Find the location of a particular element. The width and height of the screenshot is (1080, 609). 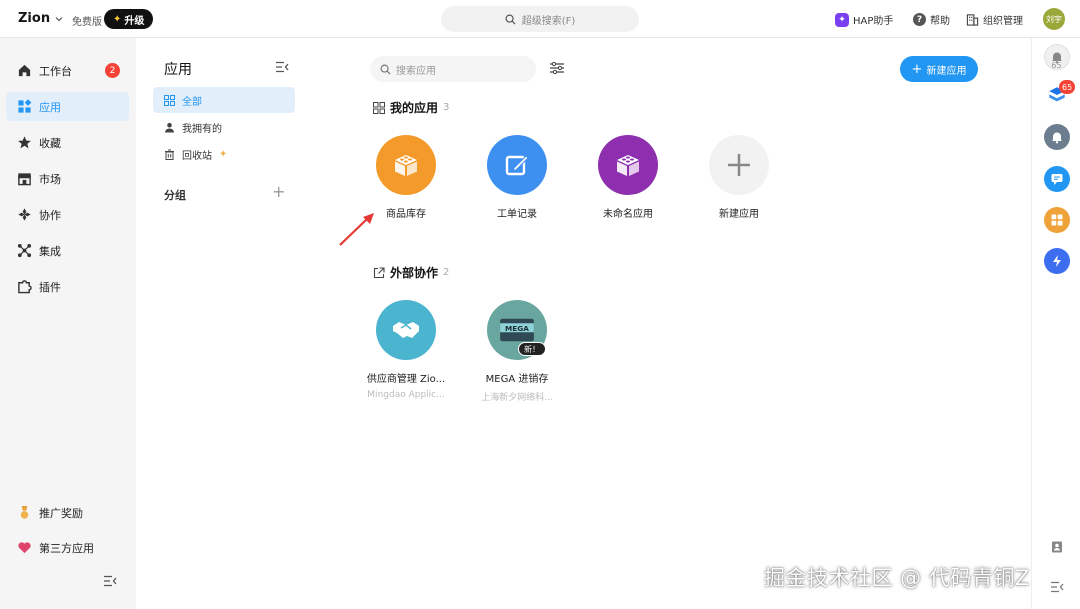

chevron-down-icon is located at coordinates (59, 18).